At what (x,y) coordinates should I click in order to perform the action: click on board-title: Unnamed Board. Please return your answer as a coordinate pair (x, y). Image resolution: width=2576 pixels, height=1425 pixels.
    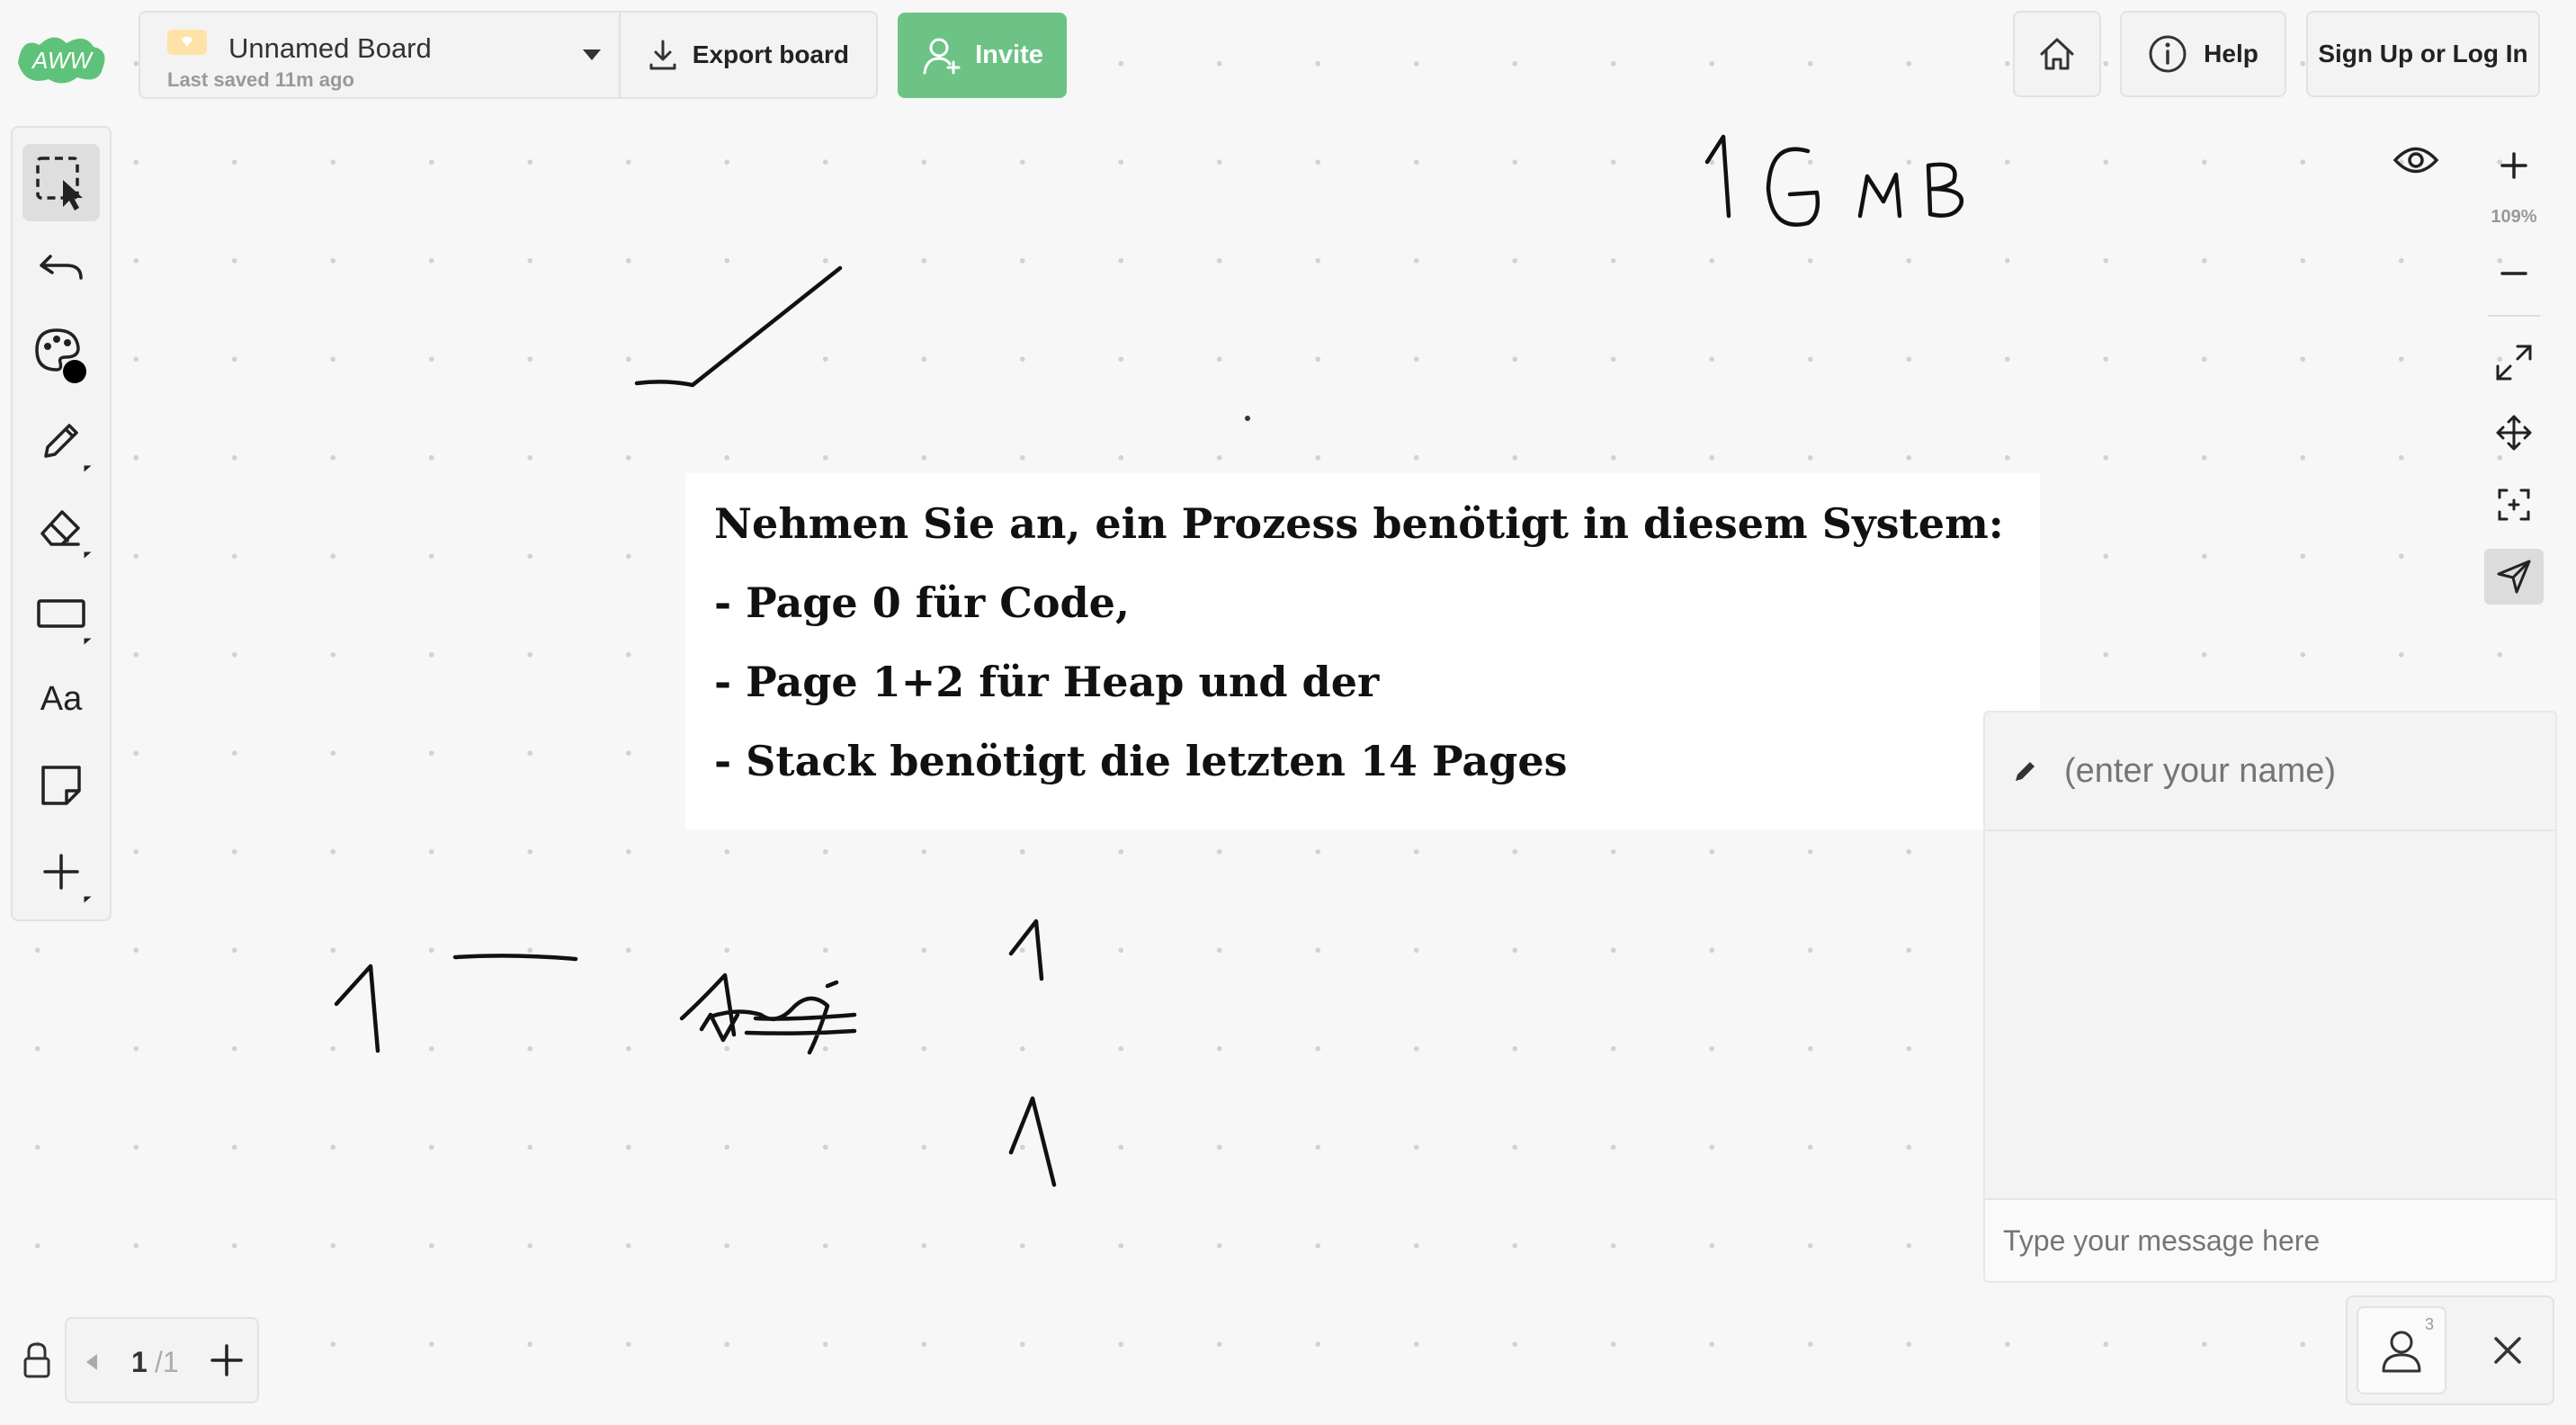
    Looking at the image, I should click on (366, 48).